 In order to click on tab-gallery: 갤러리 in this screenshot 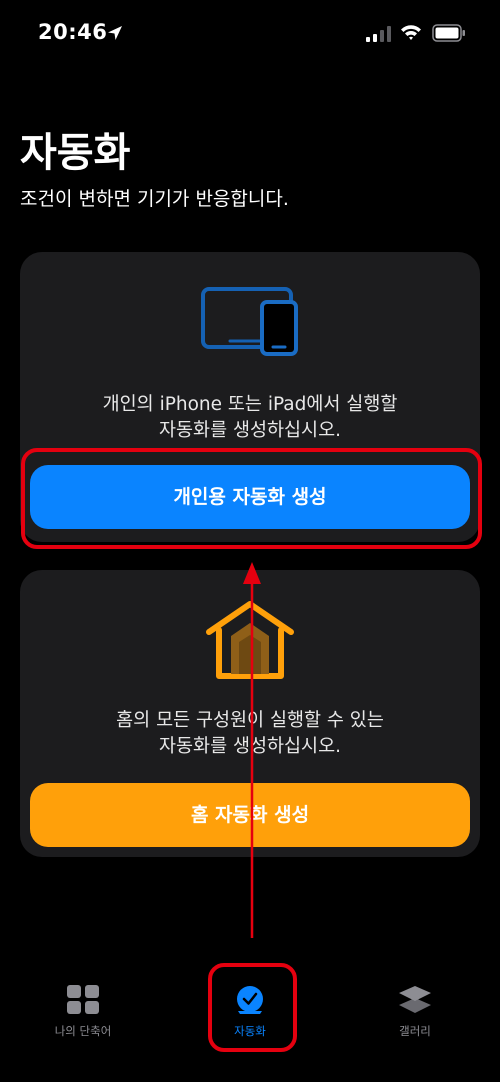, I will do `click(415, 1012)`.